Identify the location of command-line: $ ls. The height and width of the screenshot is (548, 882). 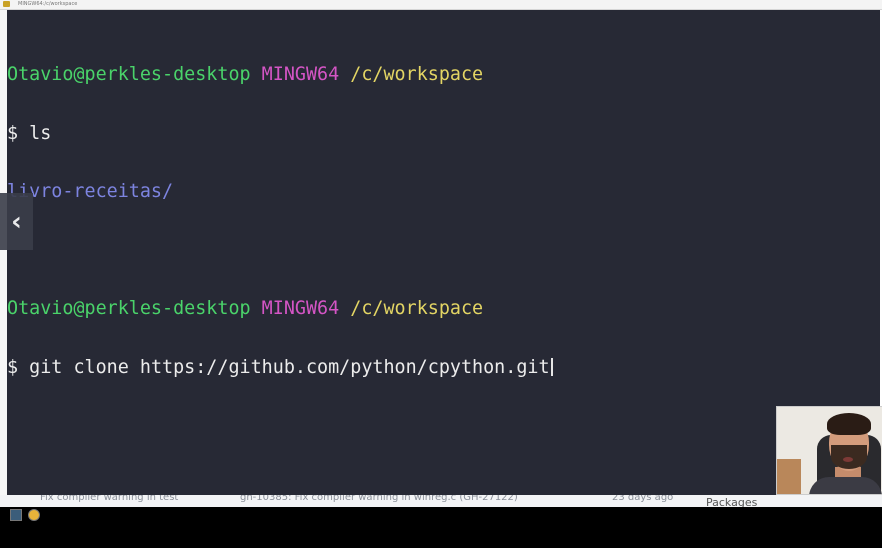
(280, 133).